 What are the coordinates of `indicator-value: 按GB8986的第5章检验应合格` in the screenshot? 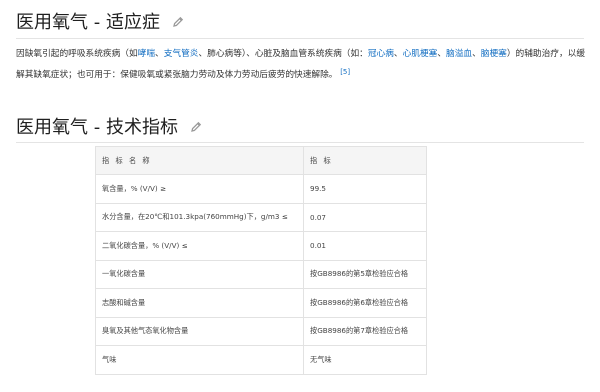 It's located at (365, 274).